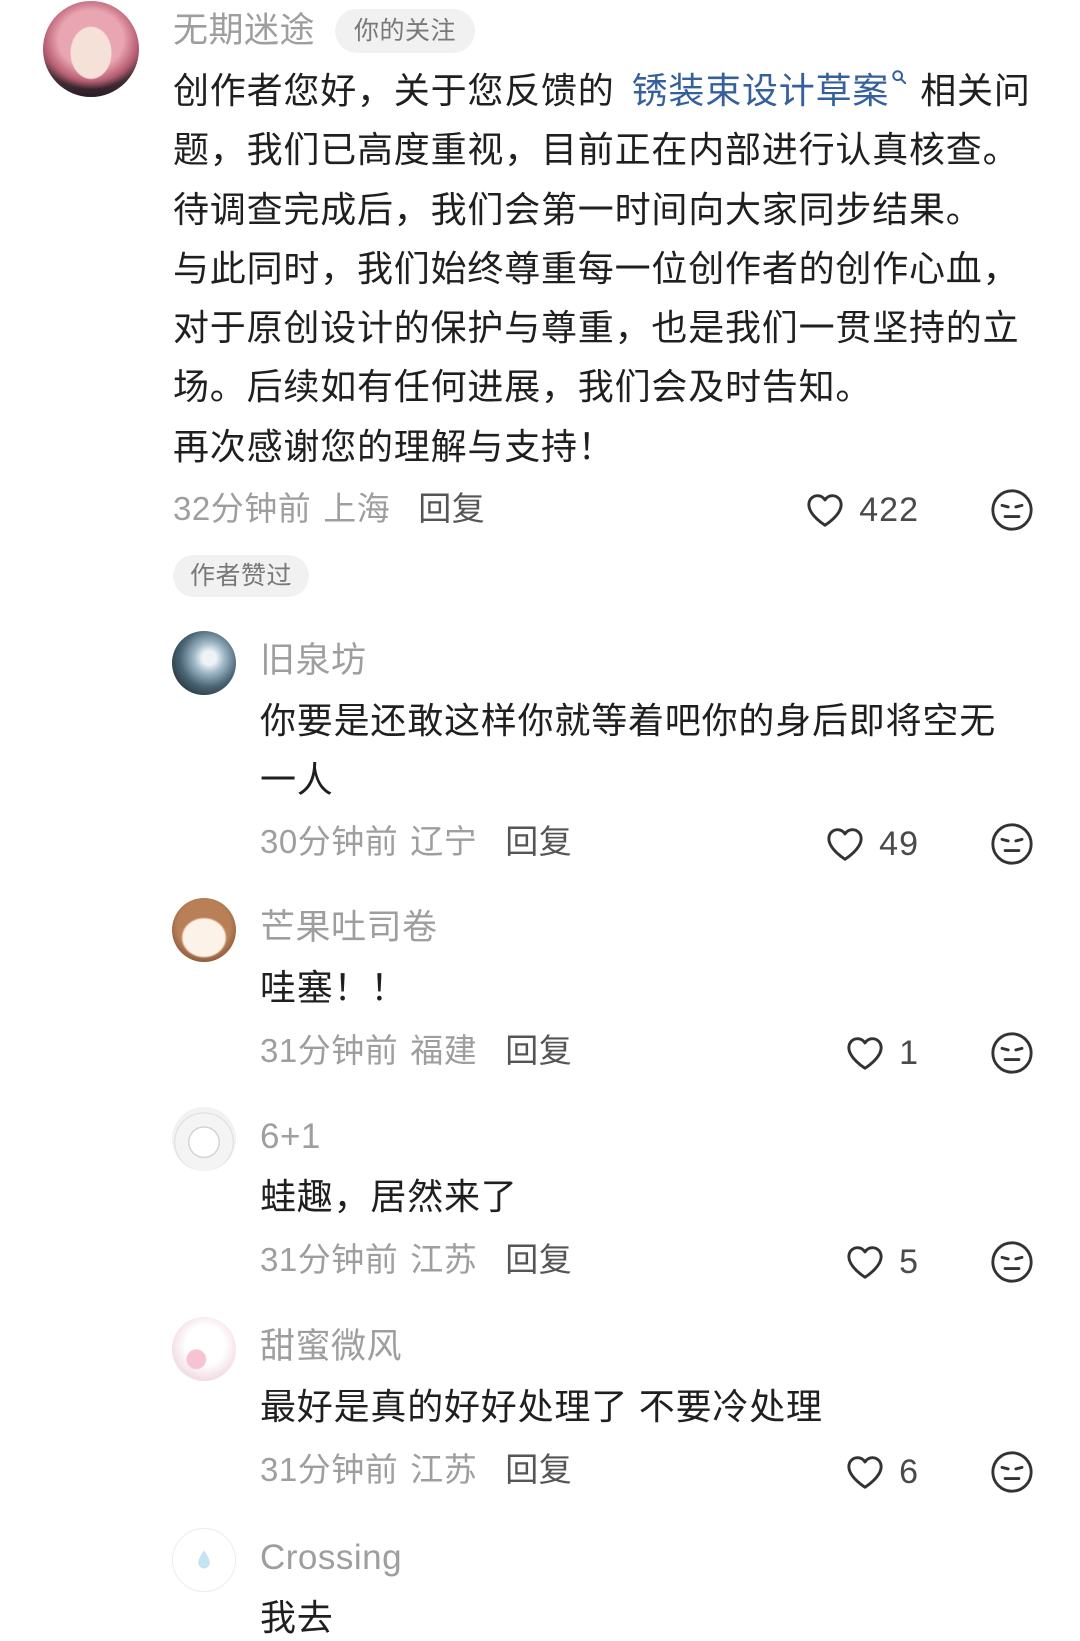 This screenshot has width=1080, height=1641. I want to click on like-count: 6, so click(909, 1472).